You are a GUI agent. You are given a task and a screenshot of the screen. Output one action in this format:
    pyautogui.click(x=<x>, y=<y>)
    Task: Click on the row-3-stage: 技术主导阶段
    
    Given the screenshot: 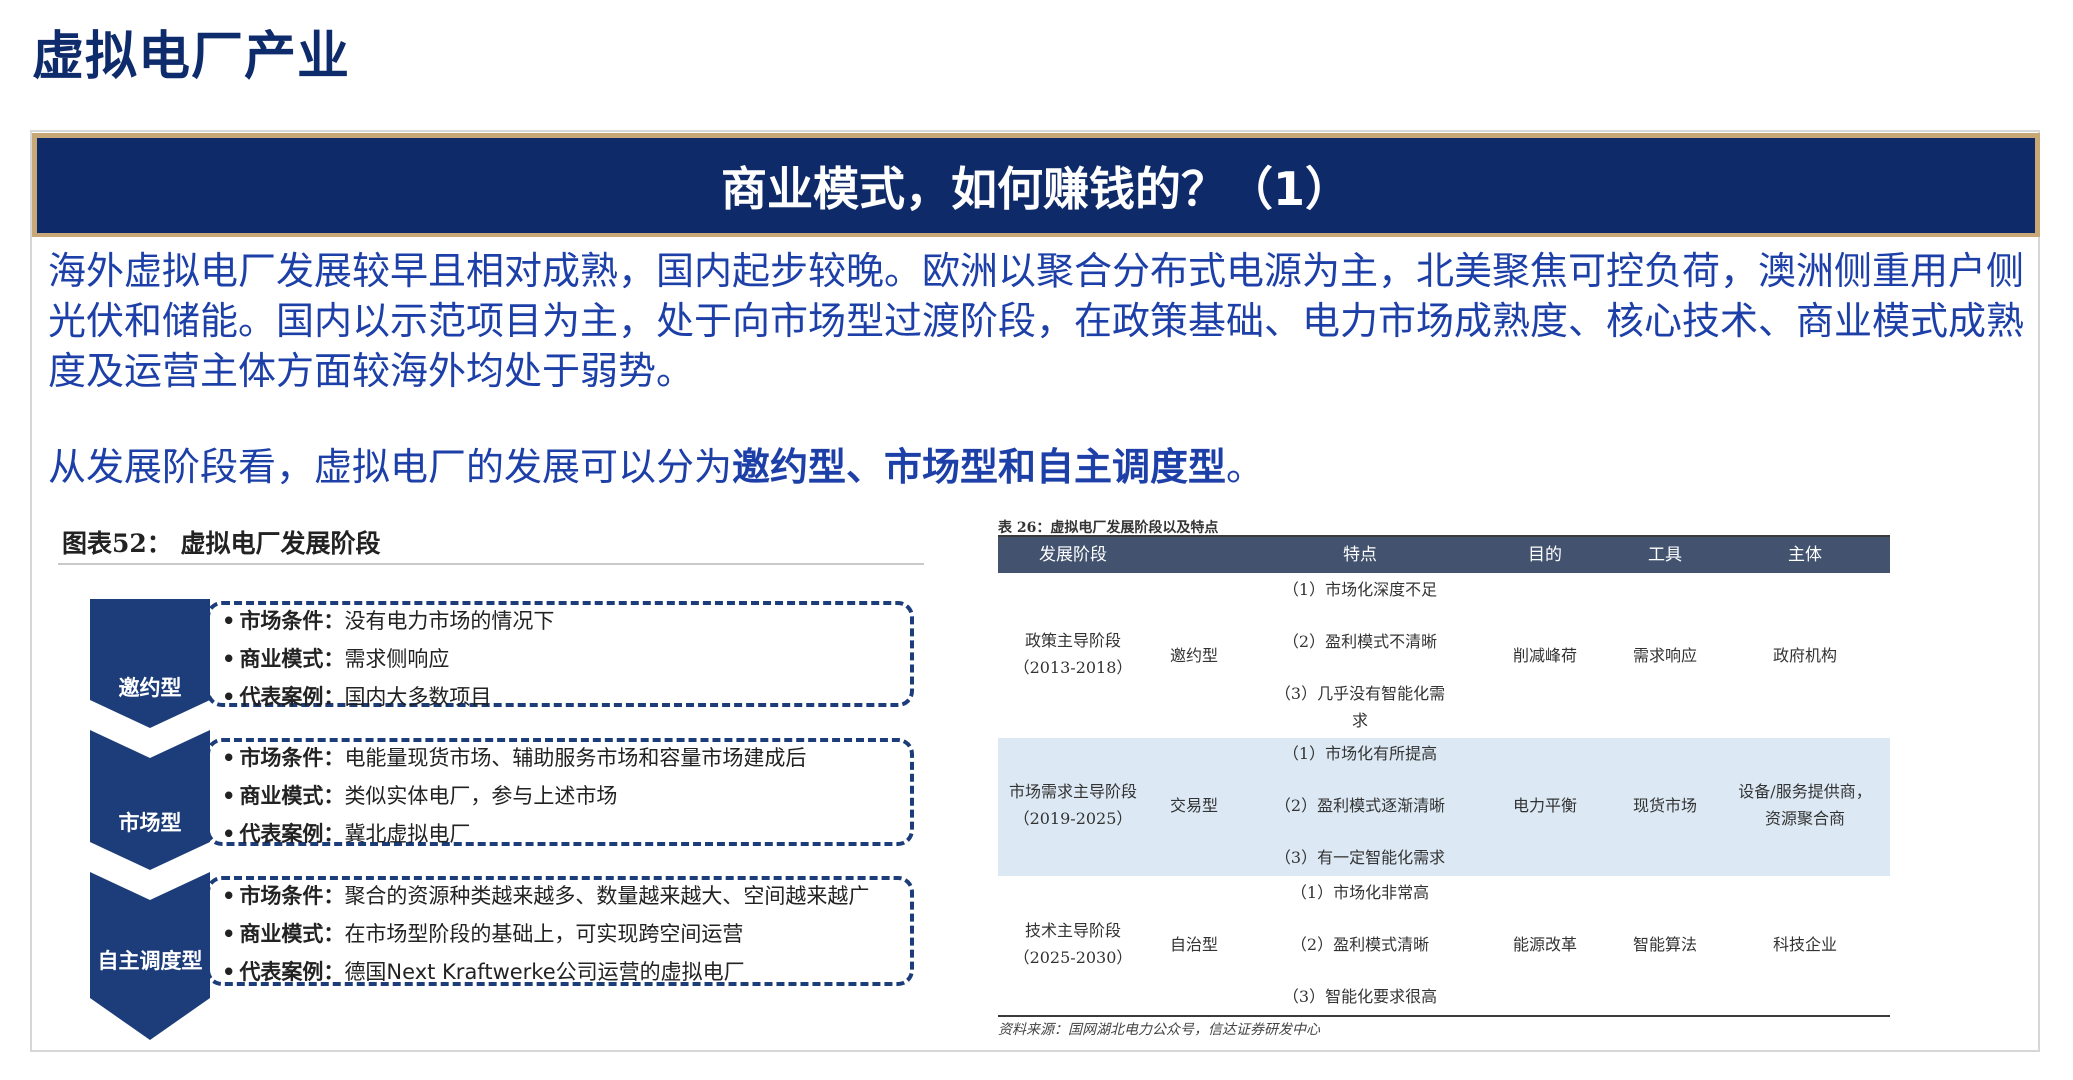 What is the action you would take?
    pyautogui.click(x=1072, y=930)
    